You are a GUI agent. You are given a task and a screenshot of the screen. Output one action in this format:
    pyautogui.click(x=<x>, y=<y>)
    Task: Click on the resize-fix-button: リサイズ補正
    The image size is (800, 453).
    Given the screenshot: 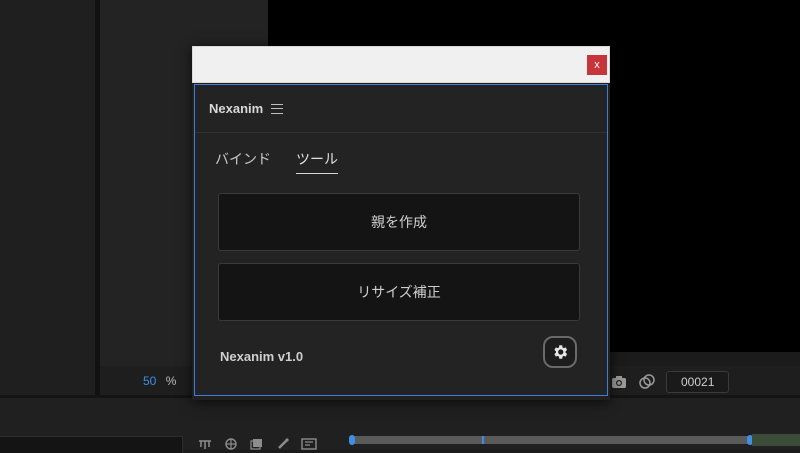 What is the action you would take?
    pyautogui.click(x=399, y=292)
    